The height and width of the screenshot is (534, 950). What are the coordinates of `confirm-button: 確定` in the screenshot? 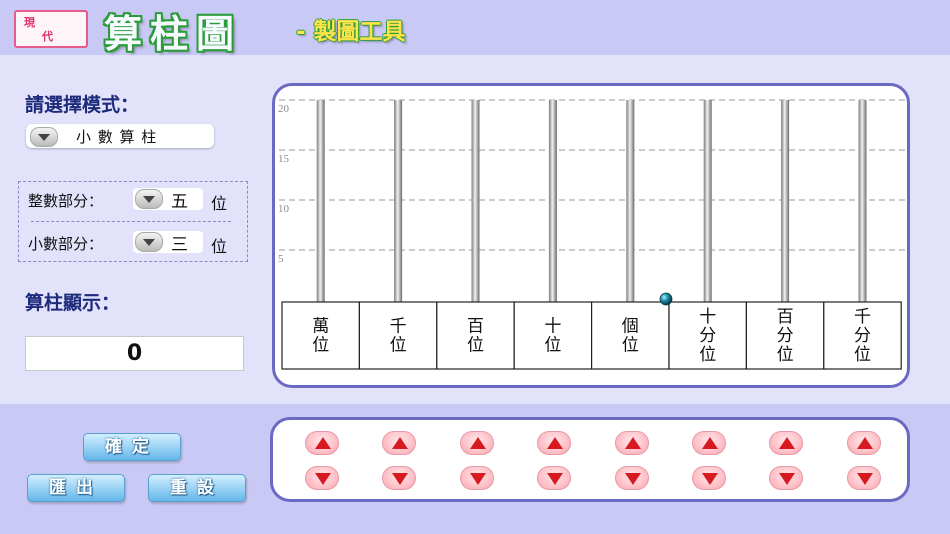 It's located at (132, 447).